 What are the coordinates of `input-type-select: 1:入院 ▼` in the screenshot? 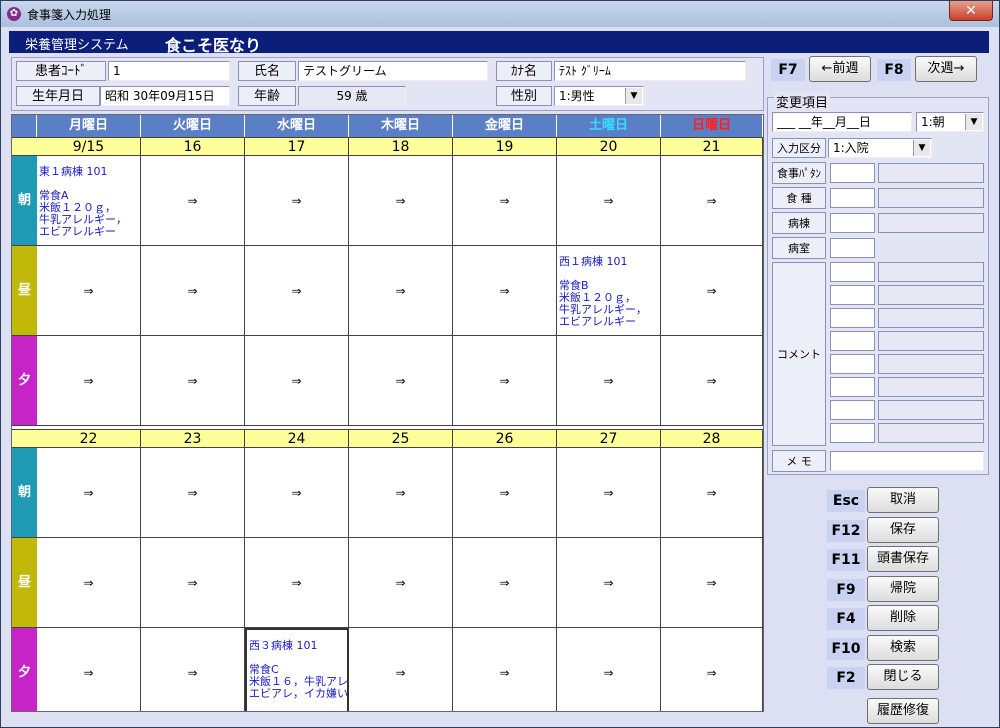 It's located at (880, 148).